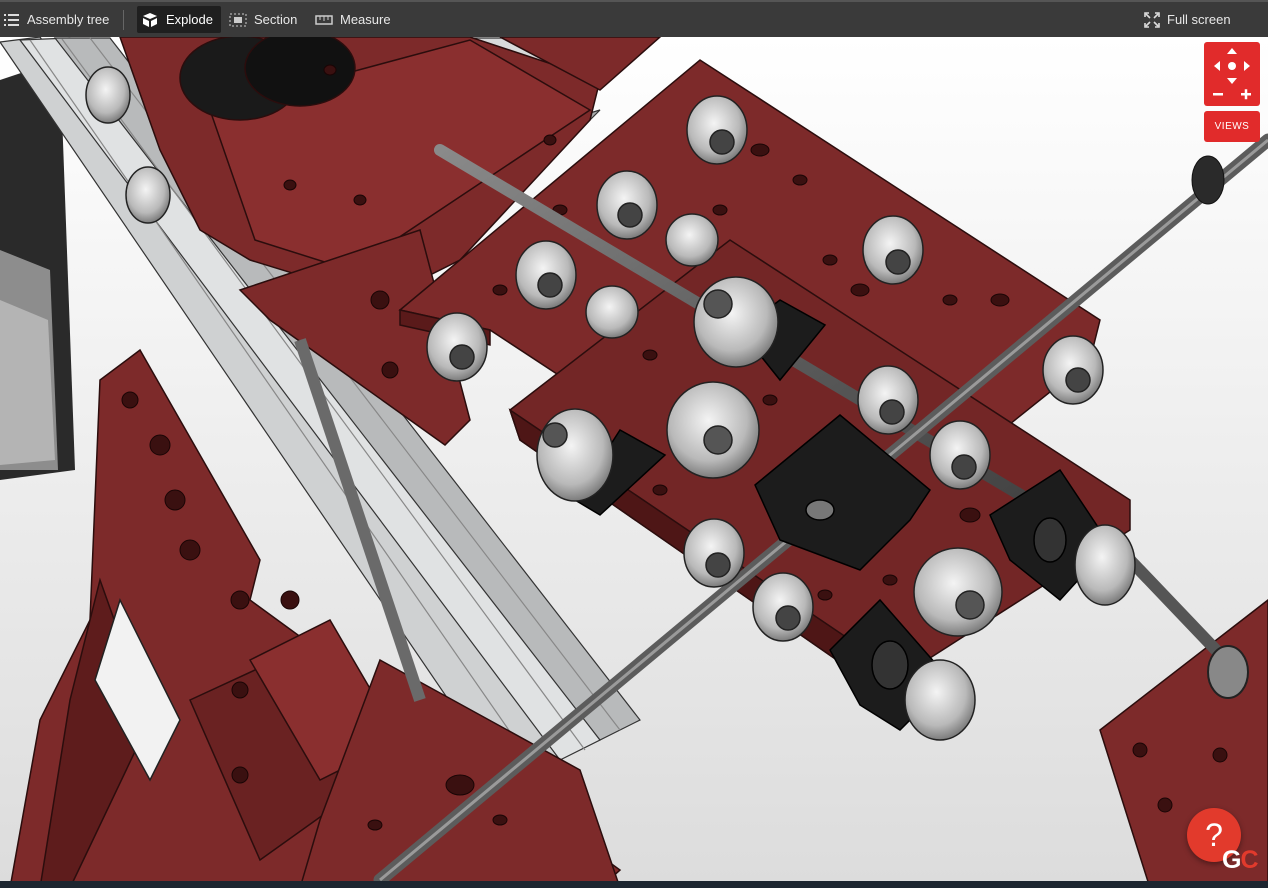 The width and height of the screenshot is (1268, 888). I want to click on fullscreen-button: Full screen, so click(1187, 19).